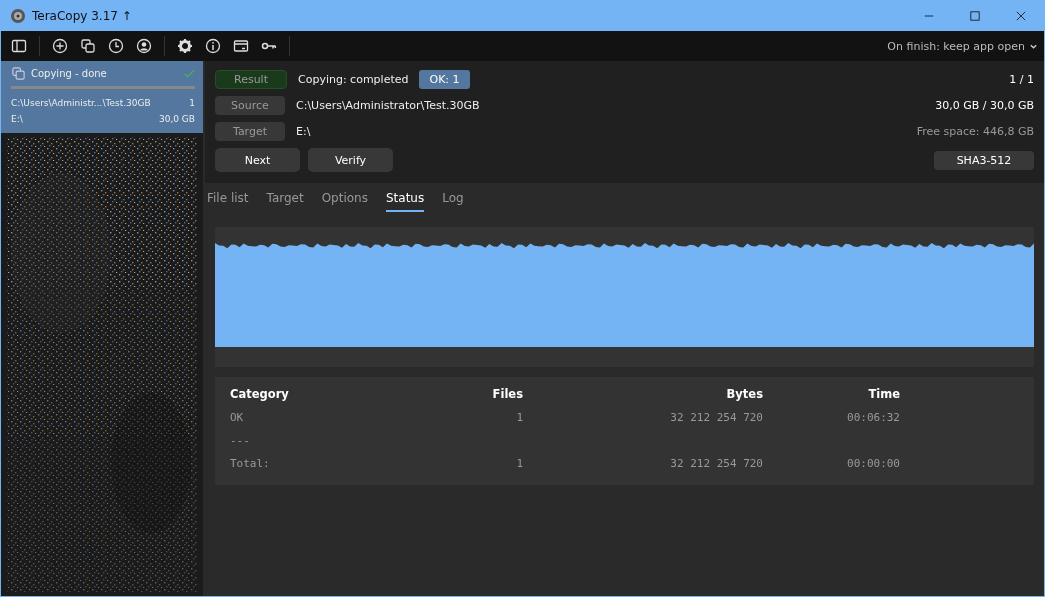  Describe the element at coordinates (144, 46) in the screenshot. I see `user-icon` at that location.